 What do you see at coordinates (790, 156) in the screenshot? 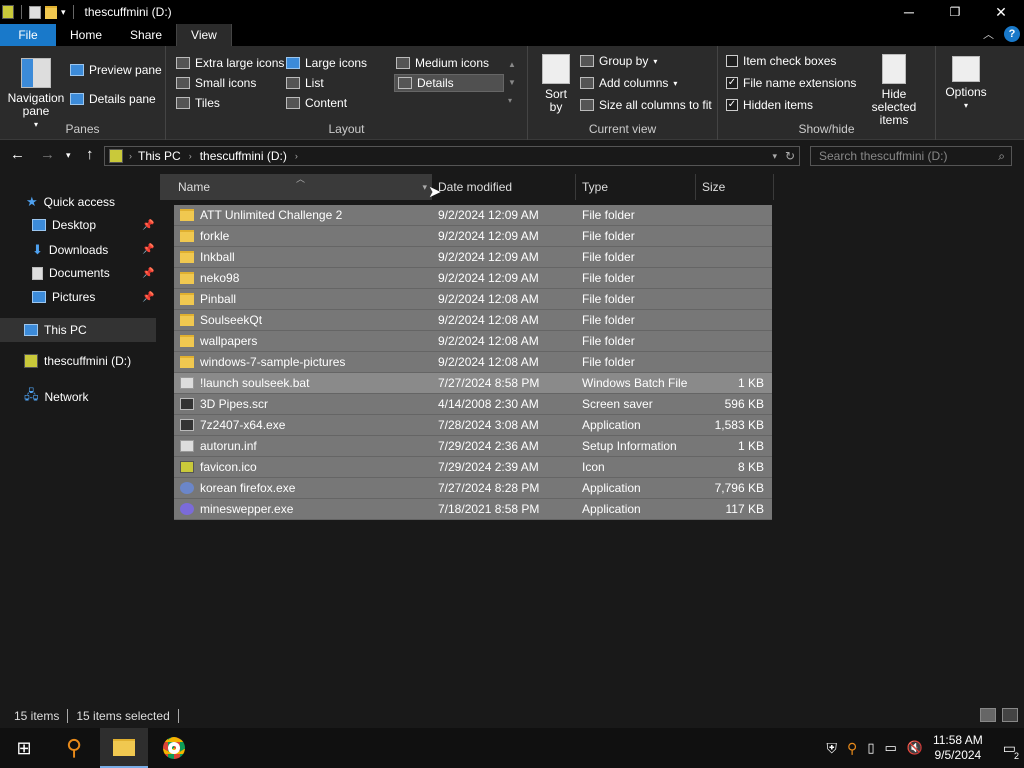
I see `refresh-icon: ↻` at bounding box center [790, 156].